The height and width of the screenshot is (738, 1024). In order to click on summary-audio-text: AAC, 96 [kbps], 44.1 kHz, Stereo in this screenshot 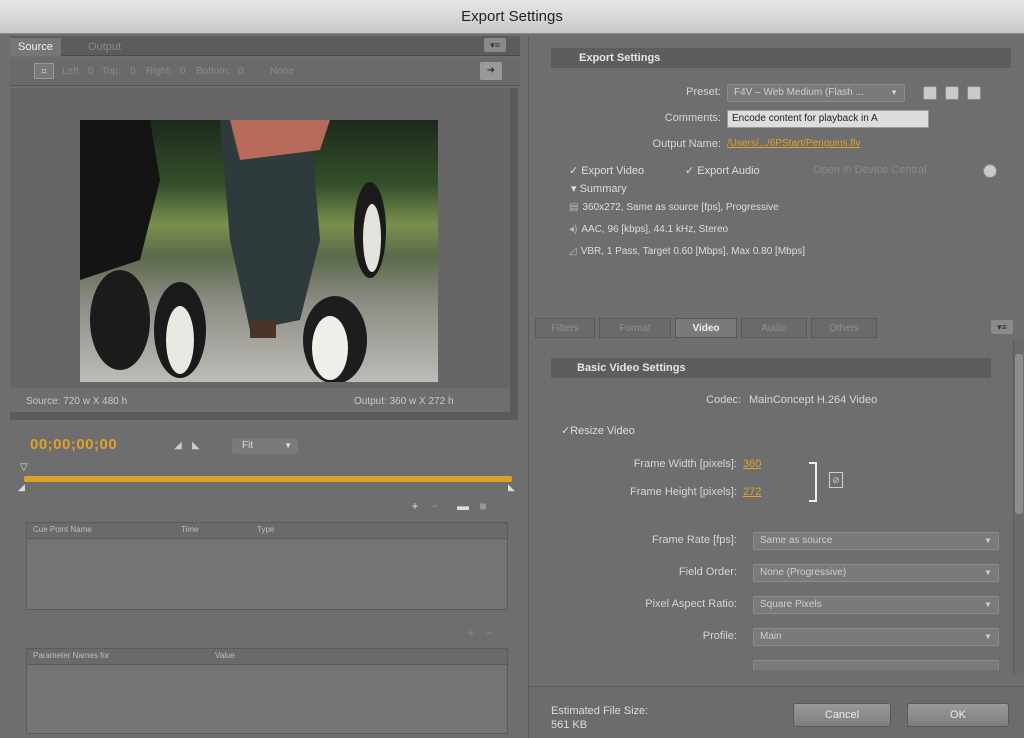, I will do `click(655, 229)`.